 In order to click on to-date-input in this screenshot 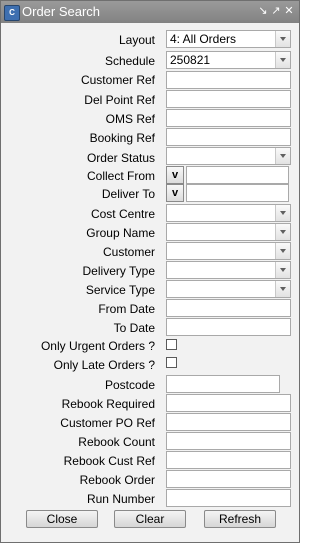, I will do `click(228, 327)`.